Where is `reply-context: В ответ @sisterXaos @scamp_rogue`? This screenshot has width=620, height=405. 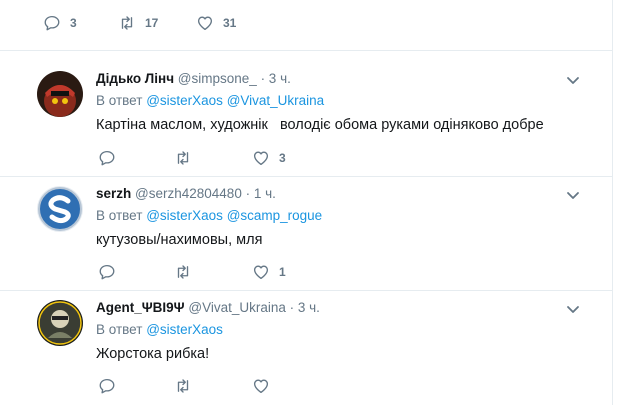 reply-context: В ответ @sisterXaos @scamp_rogue is located at coordinates (209, 215).